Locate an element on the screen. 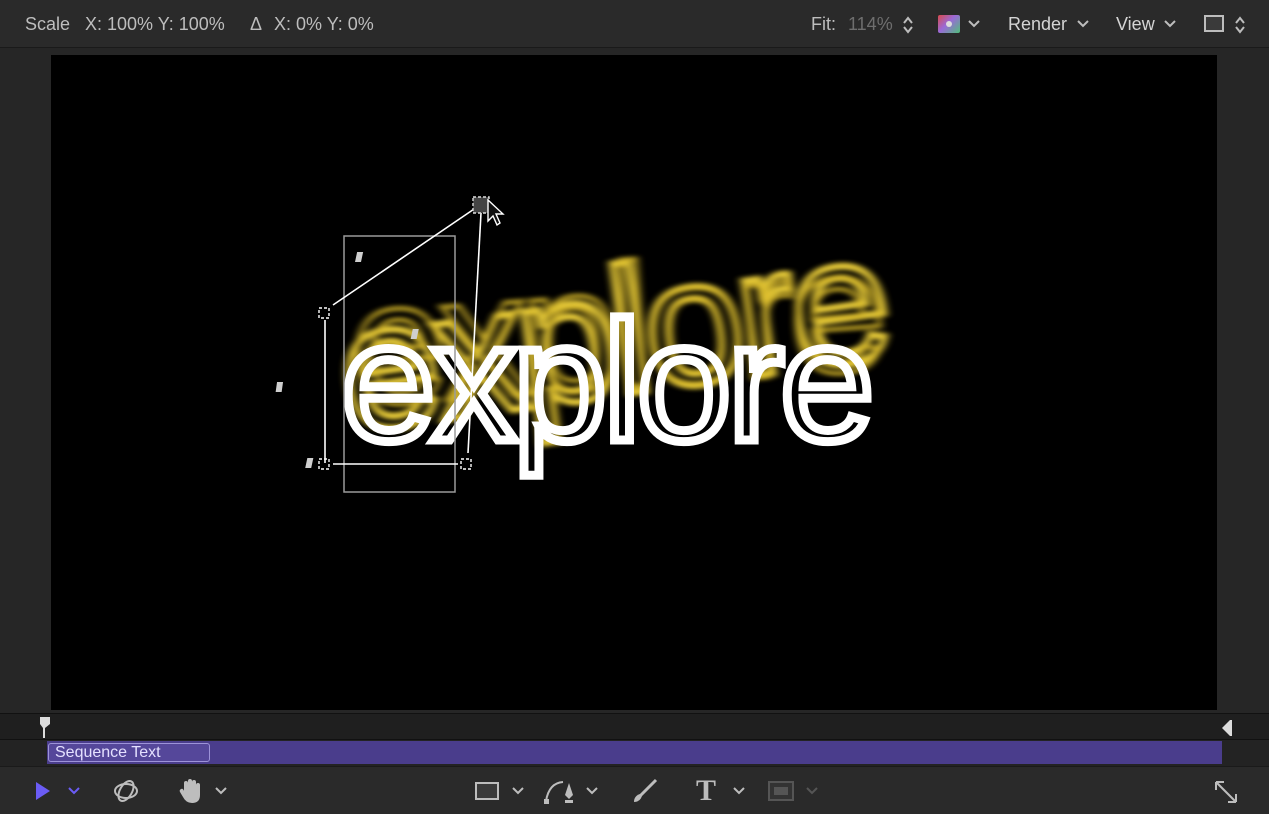 The height and width of the screenshot is (814, 1269). scale-values: X: 100% Y: 100% is located at coordinates (155, 24).